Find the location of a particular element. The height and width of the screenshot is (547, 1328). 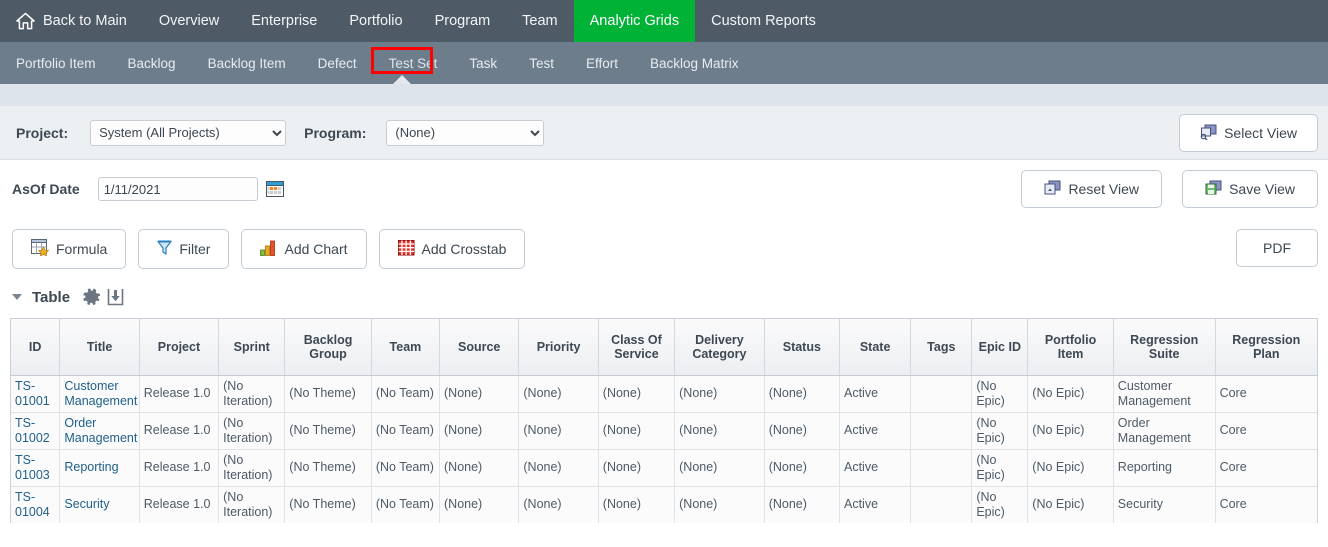

column-header-status: Status is located at coordinates (802, 347).